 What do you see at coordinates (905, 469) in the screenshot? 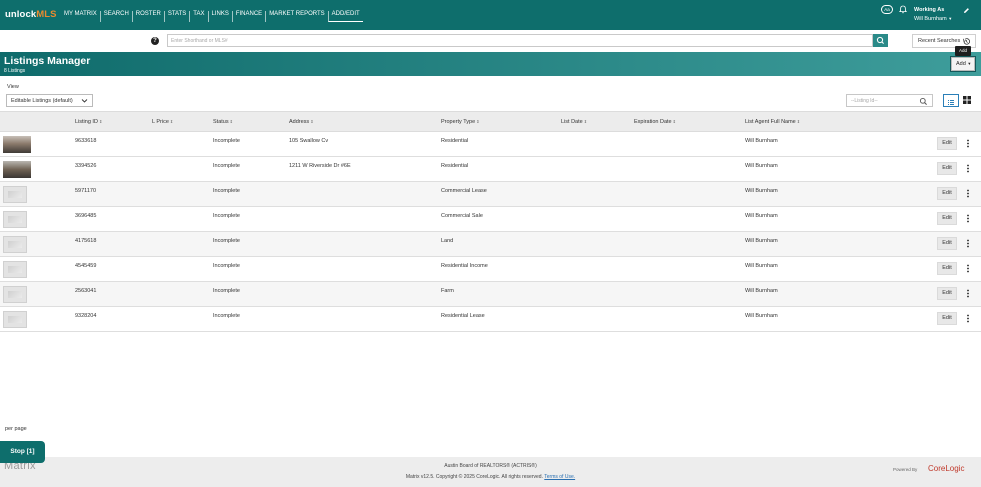
I see `powered-by-label: Powered By` at bounding box center [905, 469].